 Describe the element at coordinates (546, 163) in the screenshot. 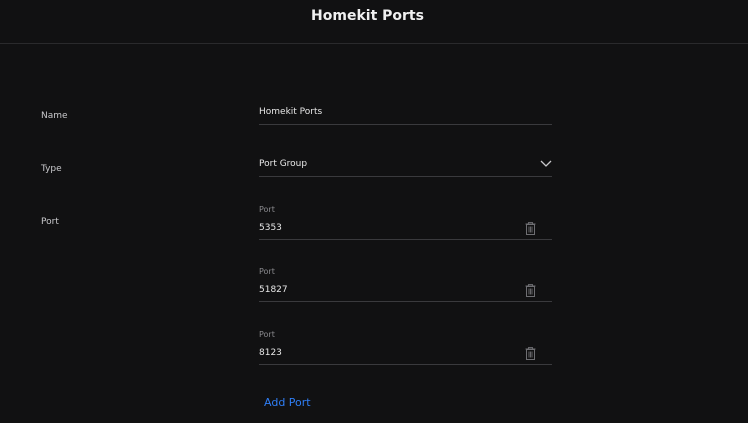

I see `chevron-down-icon` at that location.